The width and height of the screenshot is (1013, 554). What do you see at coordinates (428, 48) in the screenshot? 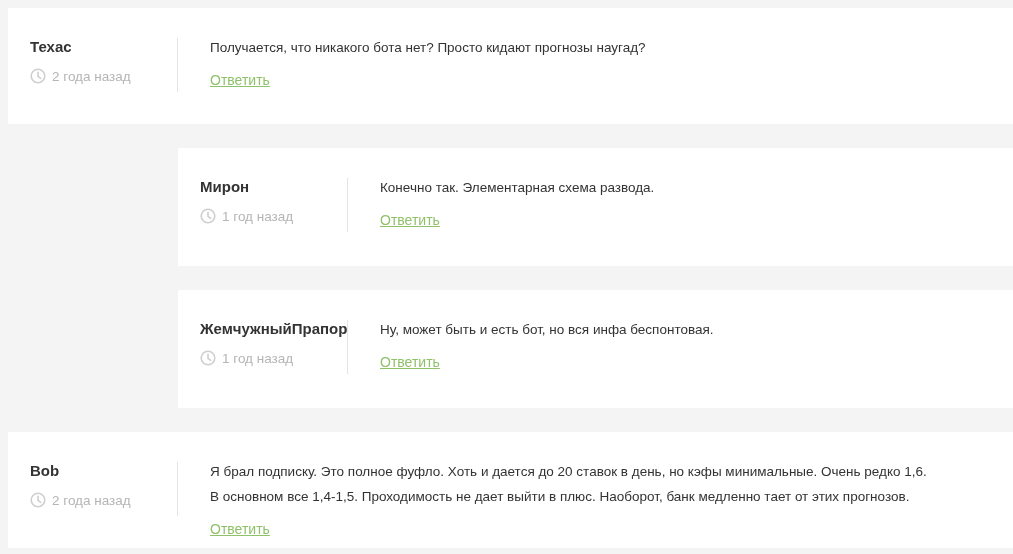
I see `comment-text: Получается, что никакого бота нет? Просто кидают прогнозы наугад?` at bounding box center [428, 48].